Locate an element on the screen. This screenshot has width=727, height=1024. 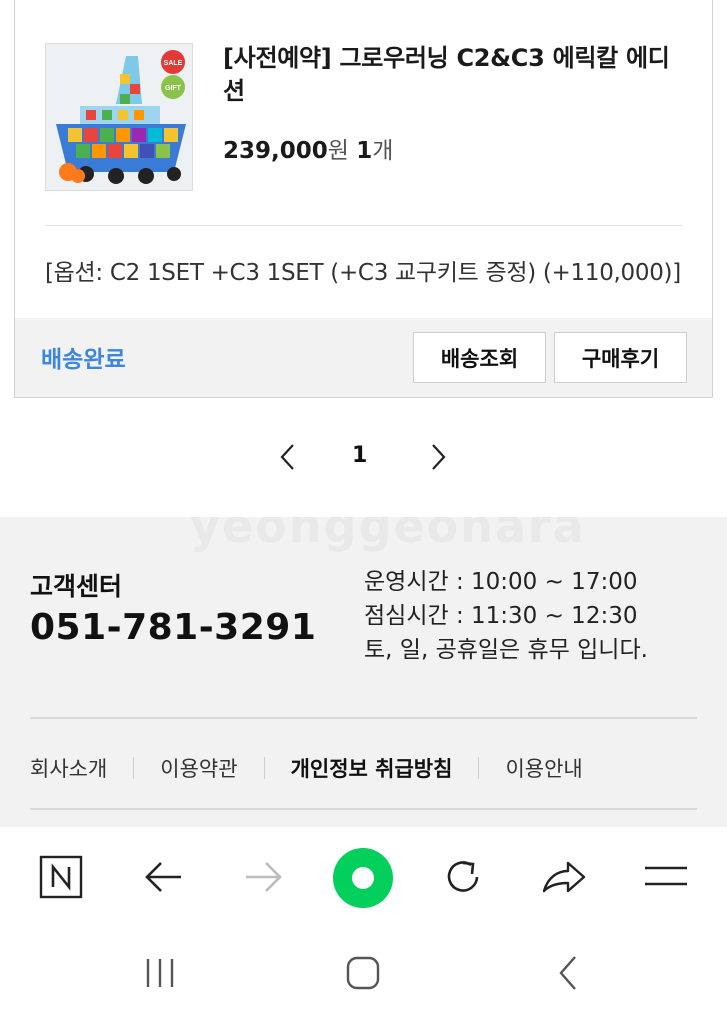
watermark-text: yeonggeonara is located at coordinates (388, 535).